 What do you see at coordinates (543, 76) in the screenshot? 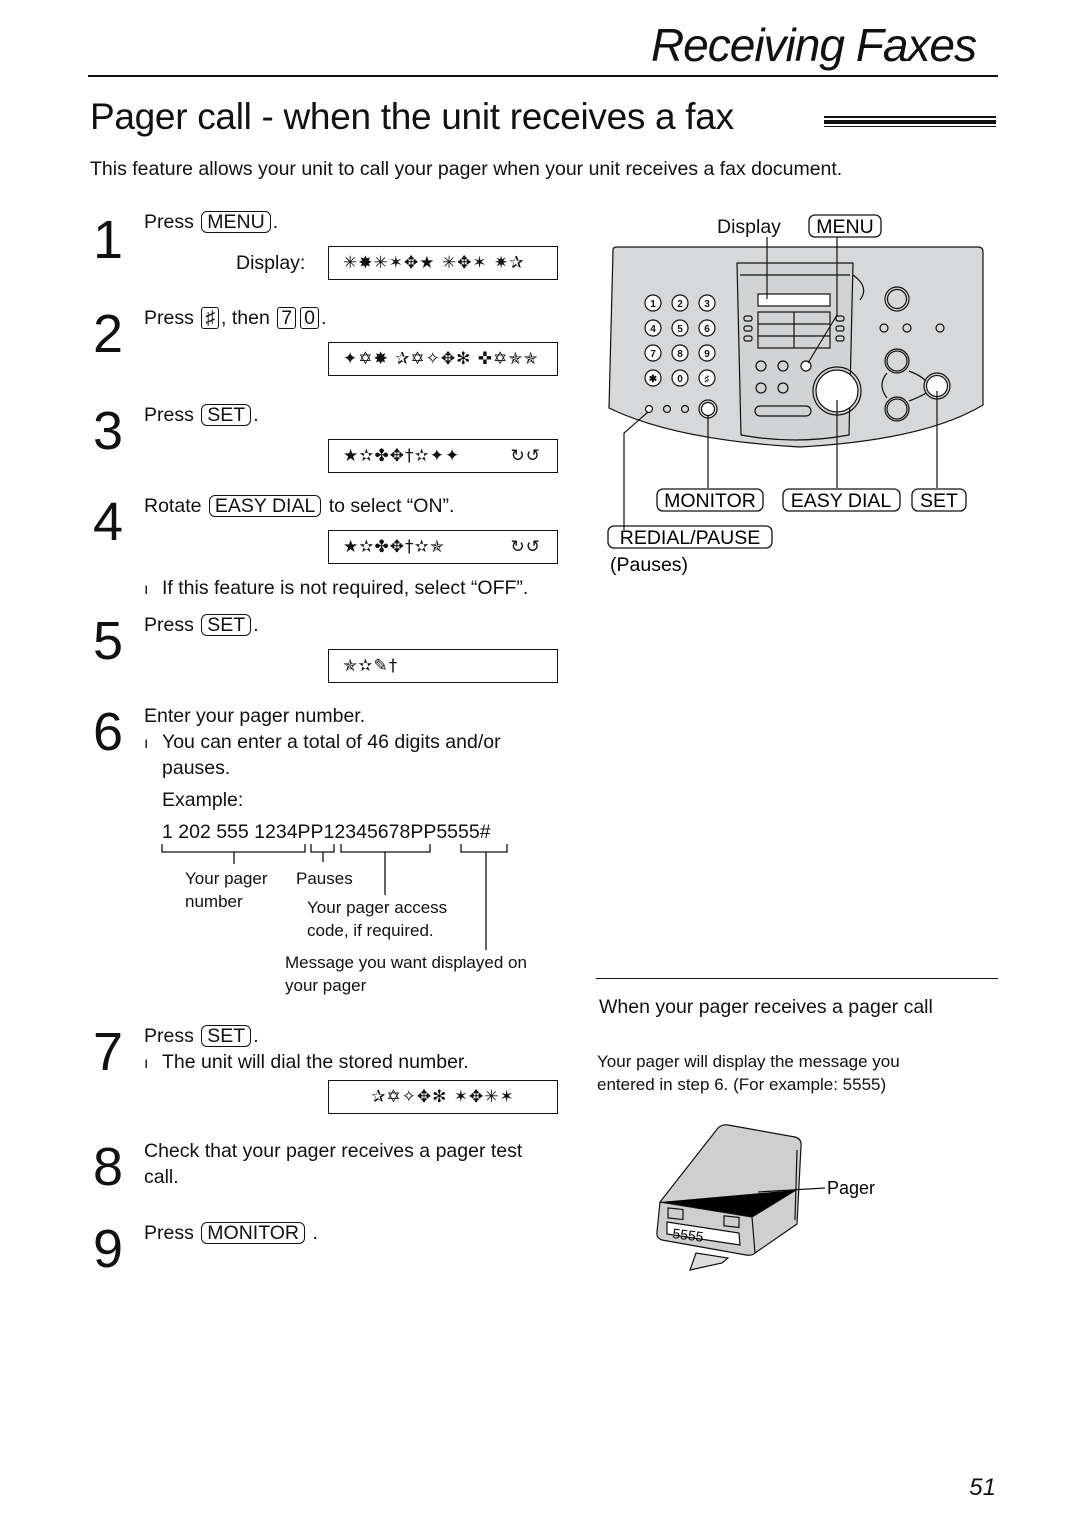
I see `header-rule` at bounding box center [543, 76].